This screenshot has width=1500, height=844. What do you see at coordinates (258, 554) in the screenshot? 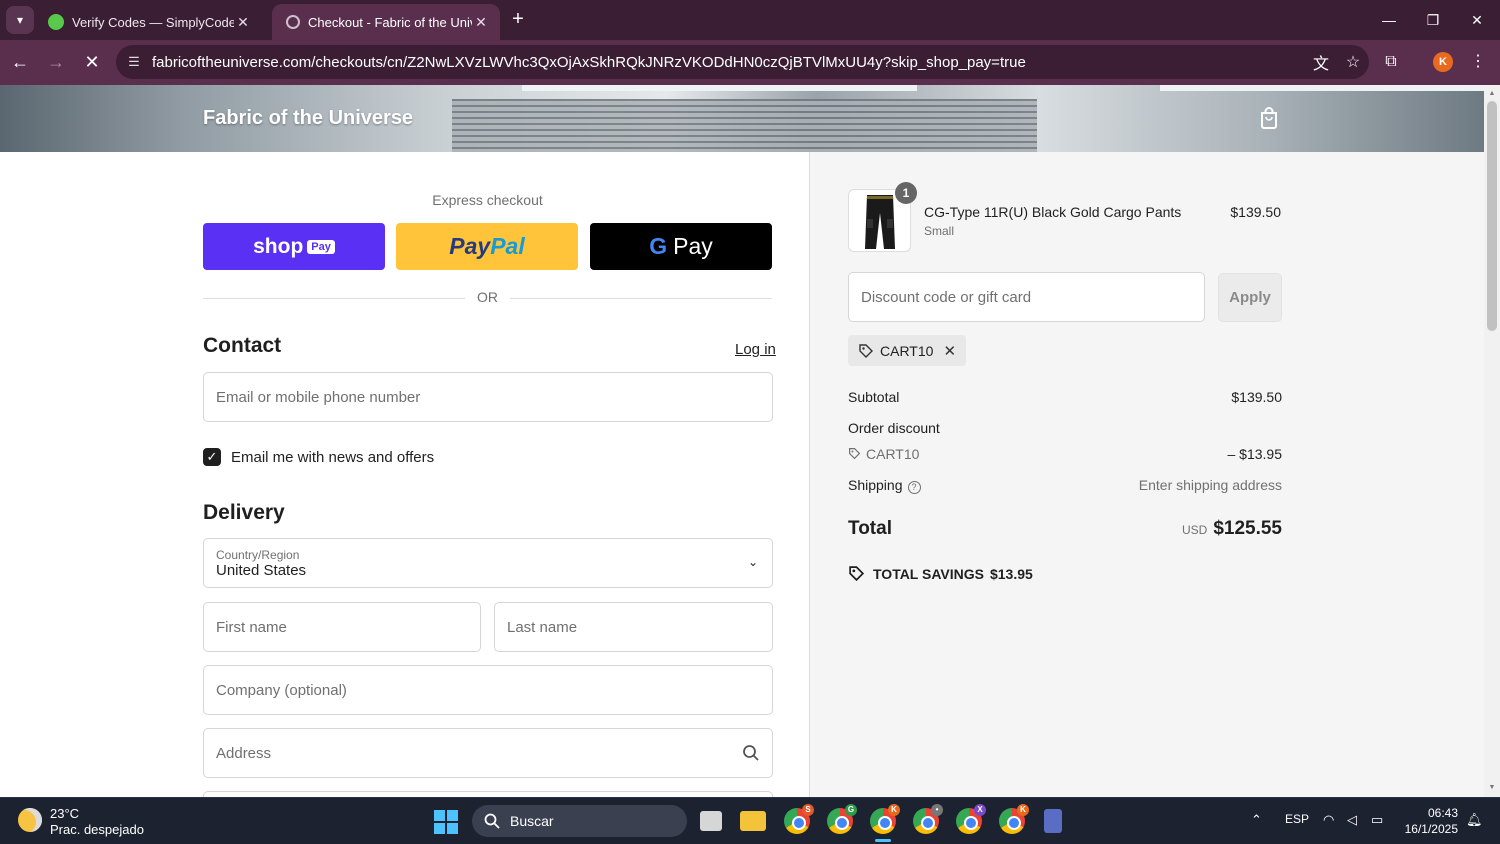
I see `country-label: Country/Region` at bounding box center [258, 554].